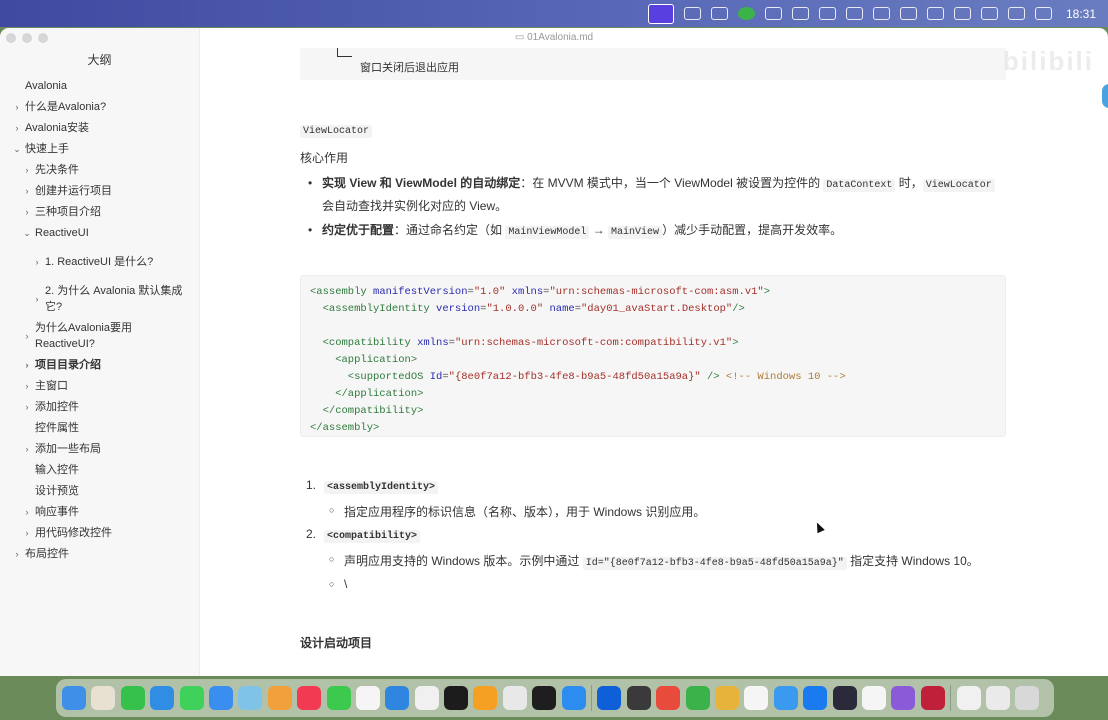 This screenshot has width=1108, height=720. I want to click on outline-item: › 创建并运行项目, so click(100, 190).